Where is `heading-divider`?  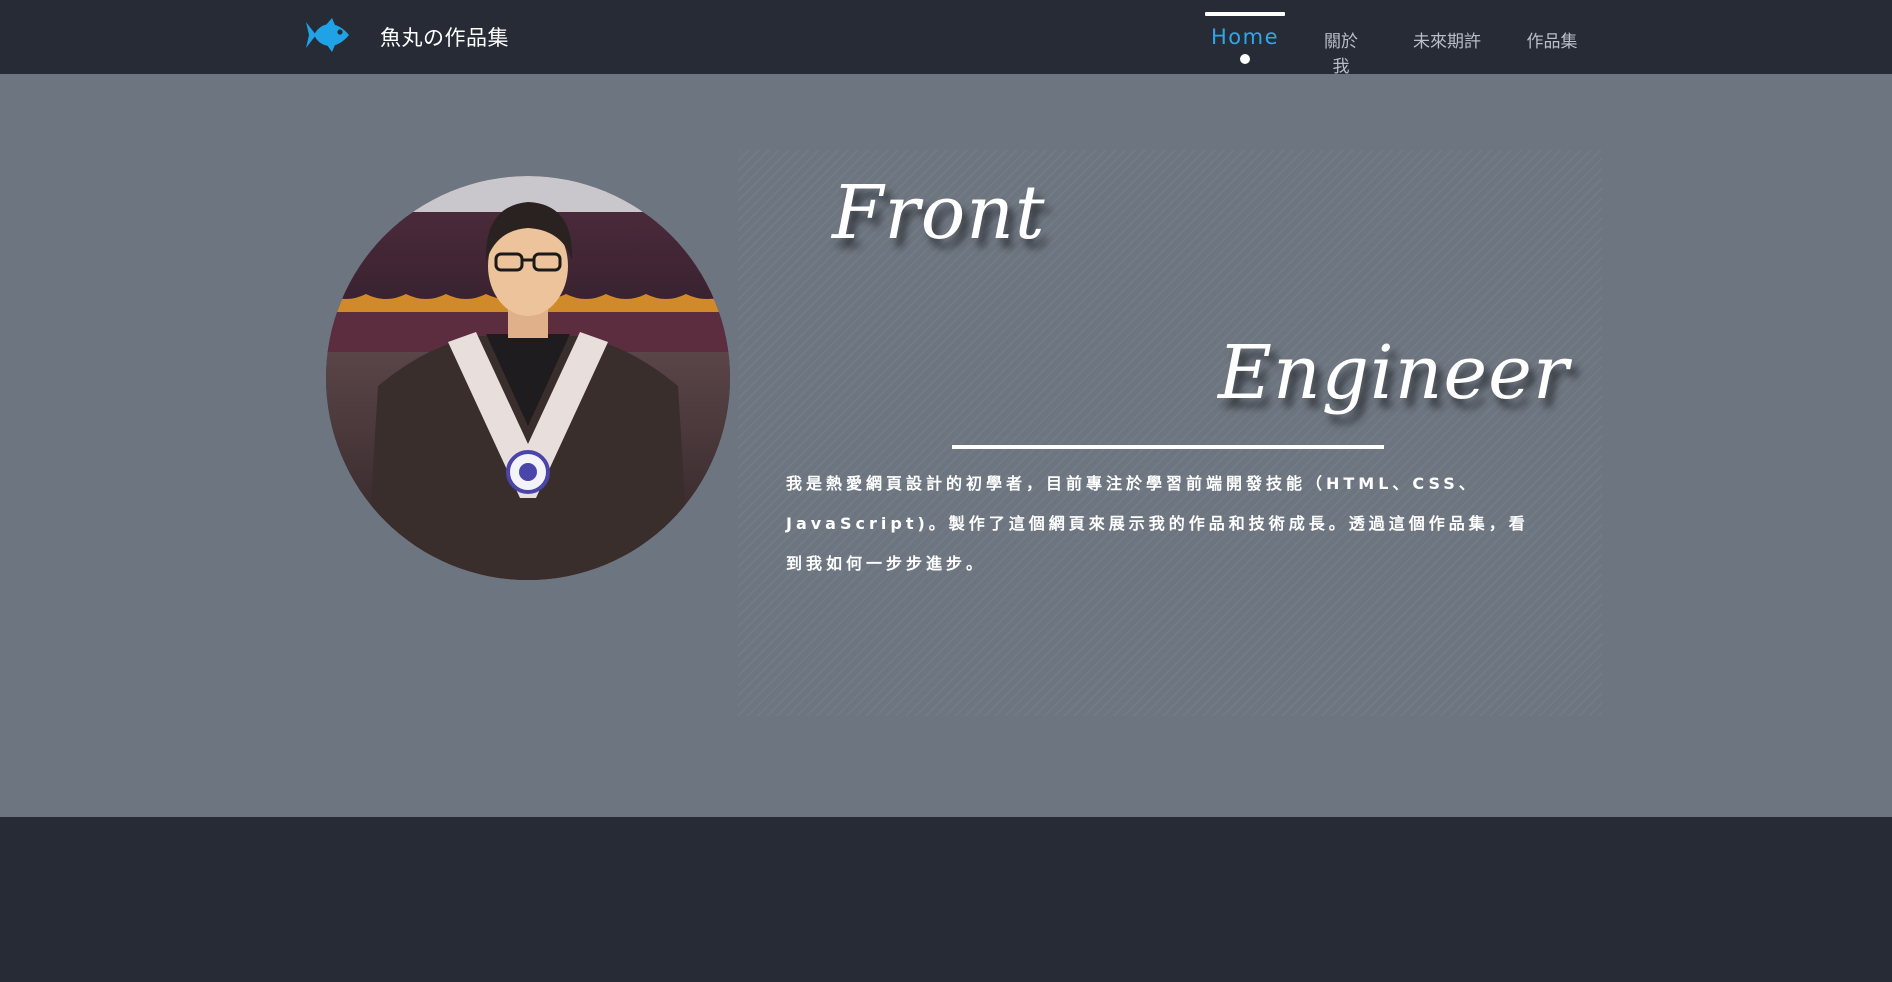
heading-divider is located at coordinates (1168, 447).